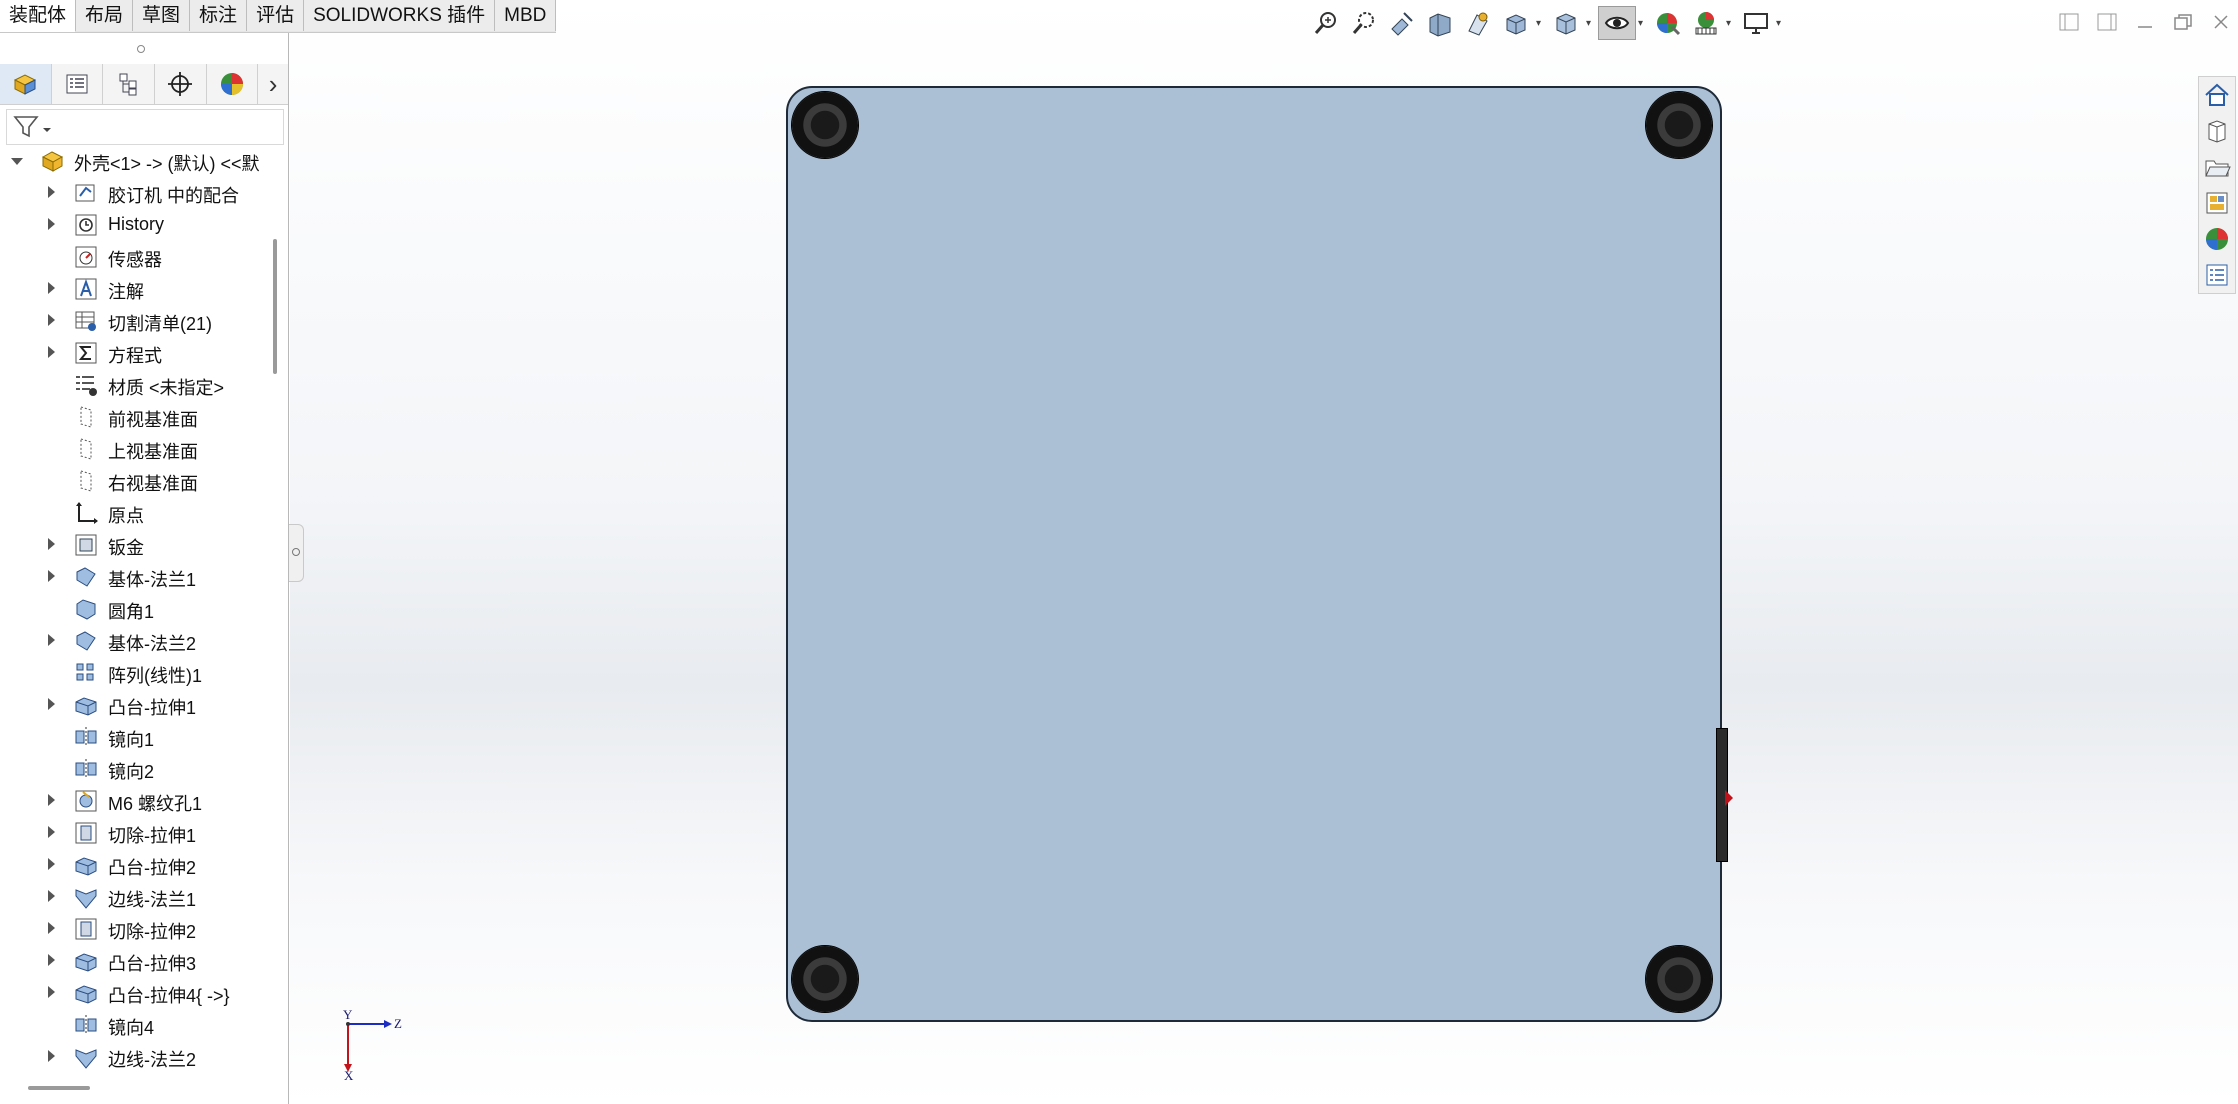  I want to click on tree-item: 原点, so click(135, 513).